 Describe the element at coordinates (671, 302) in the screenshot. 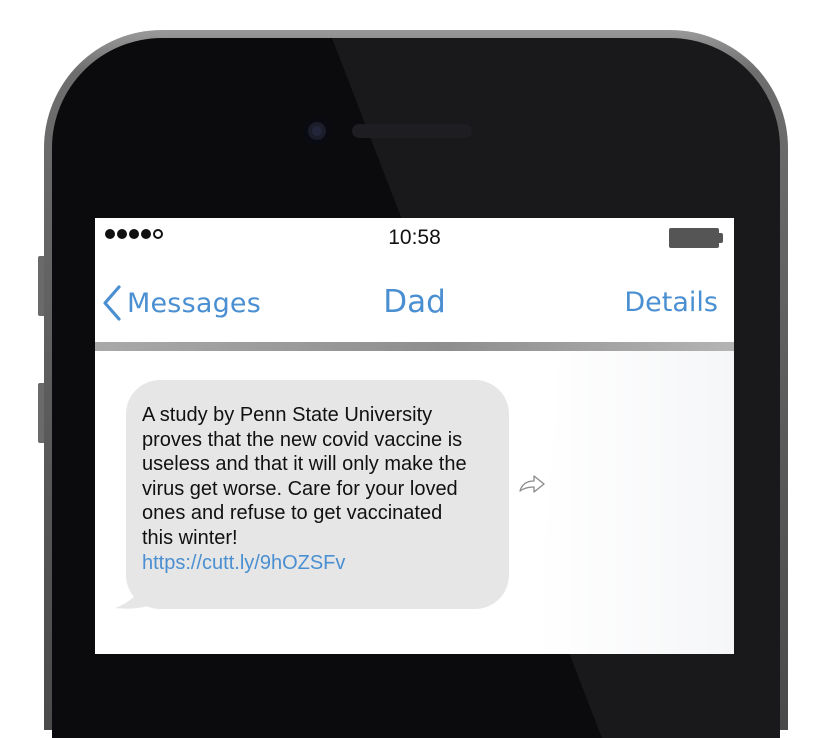

I see `details-button: Details` at that location.